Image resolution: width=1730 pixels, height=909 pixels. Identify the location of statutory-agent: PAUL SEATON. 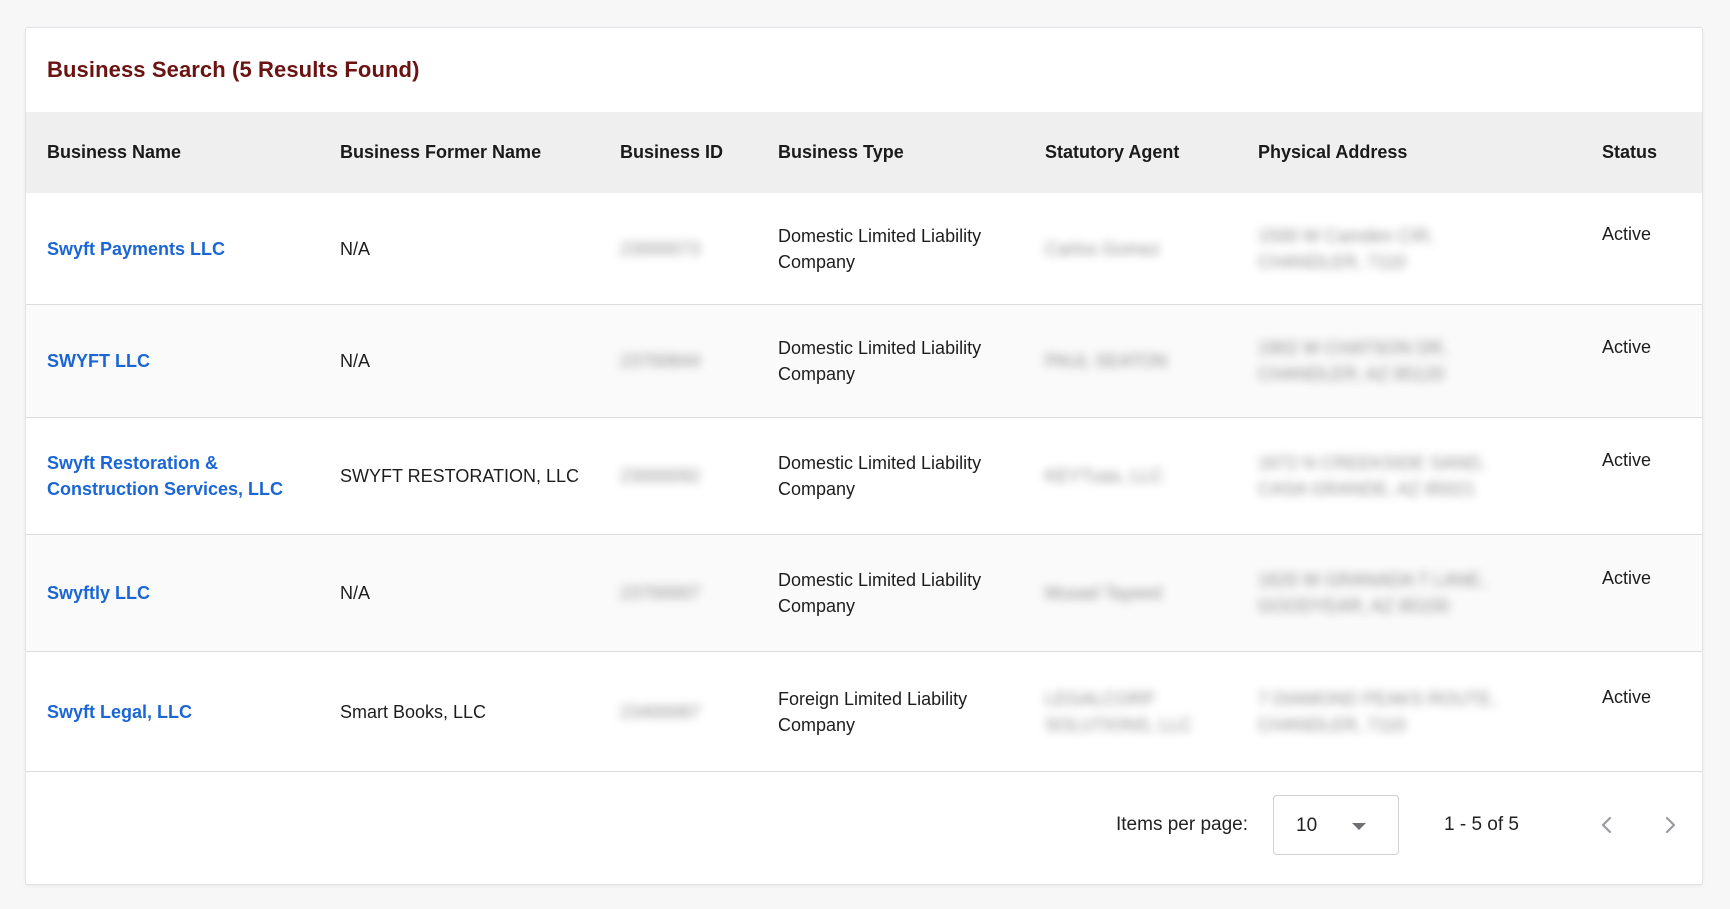
(1106, 361).